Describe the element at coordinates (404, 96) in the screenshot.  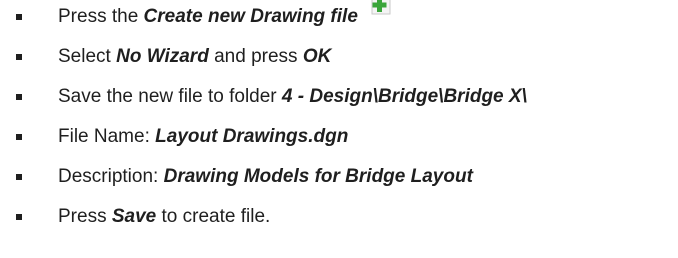
I see `step-emphasis: 4 - Design\Bridge\Bridge X\` at that location.